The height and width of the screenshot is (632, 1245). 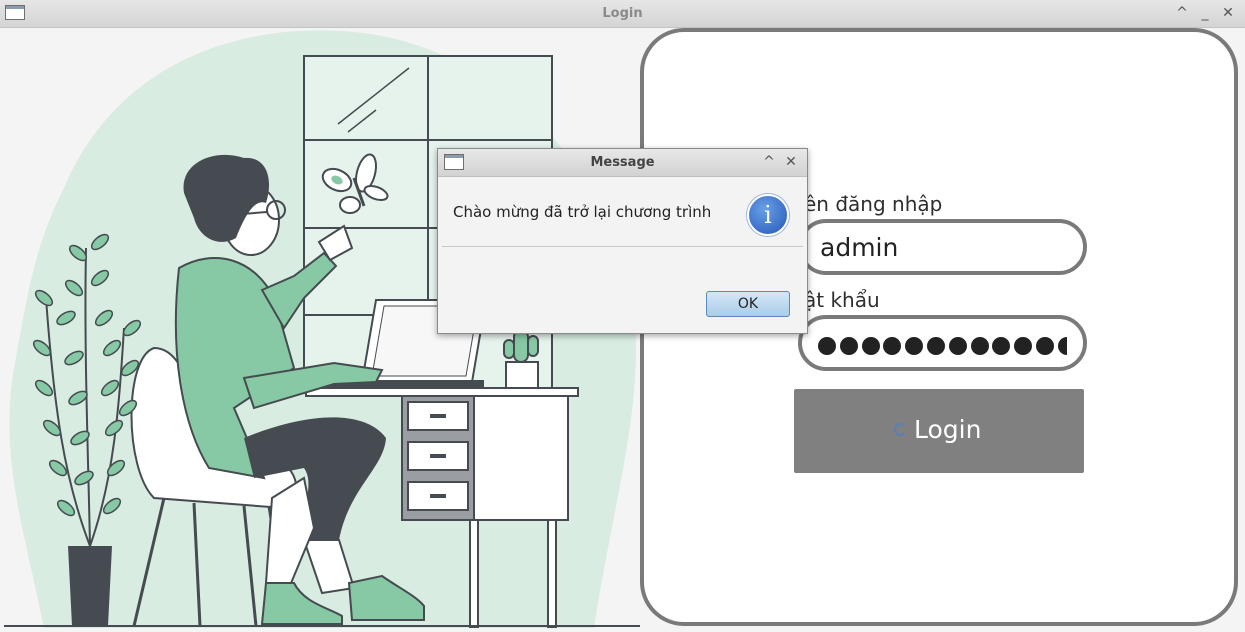 What do you see at coordinates (942, 247) in the screenshot?
I see `username-field: admin` at bounding box center [942, 247].